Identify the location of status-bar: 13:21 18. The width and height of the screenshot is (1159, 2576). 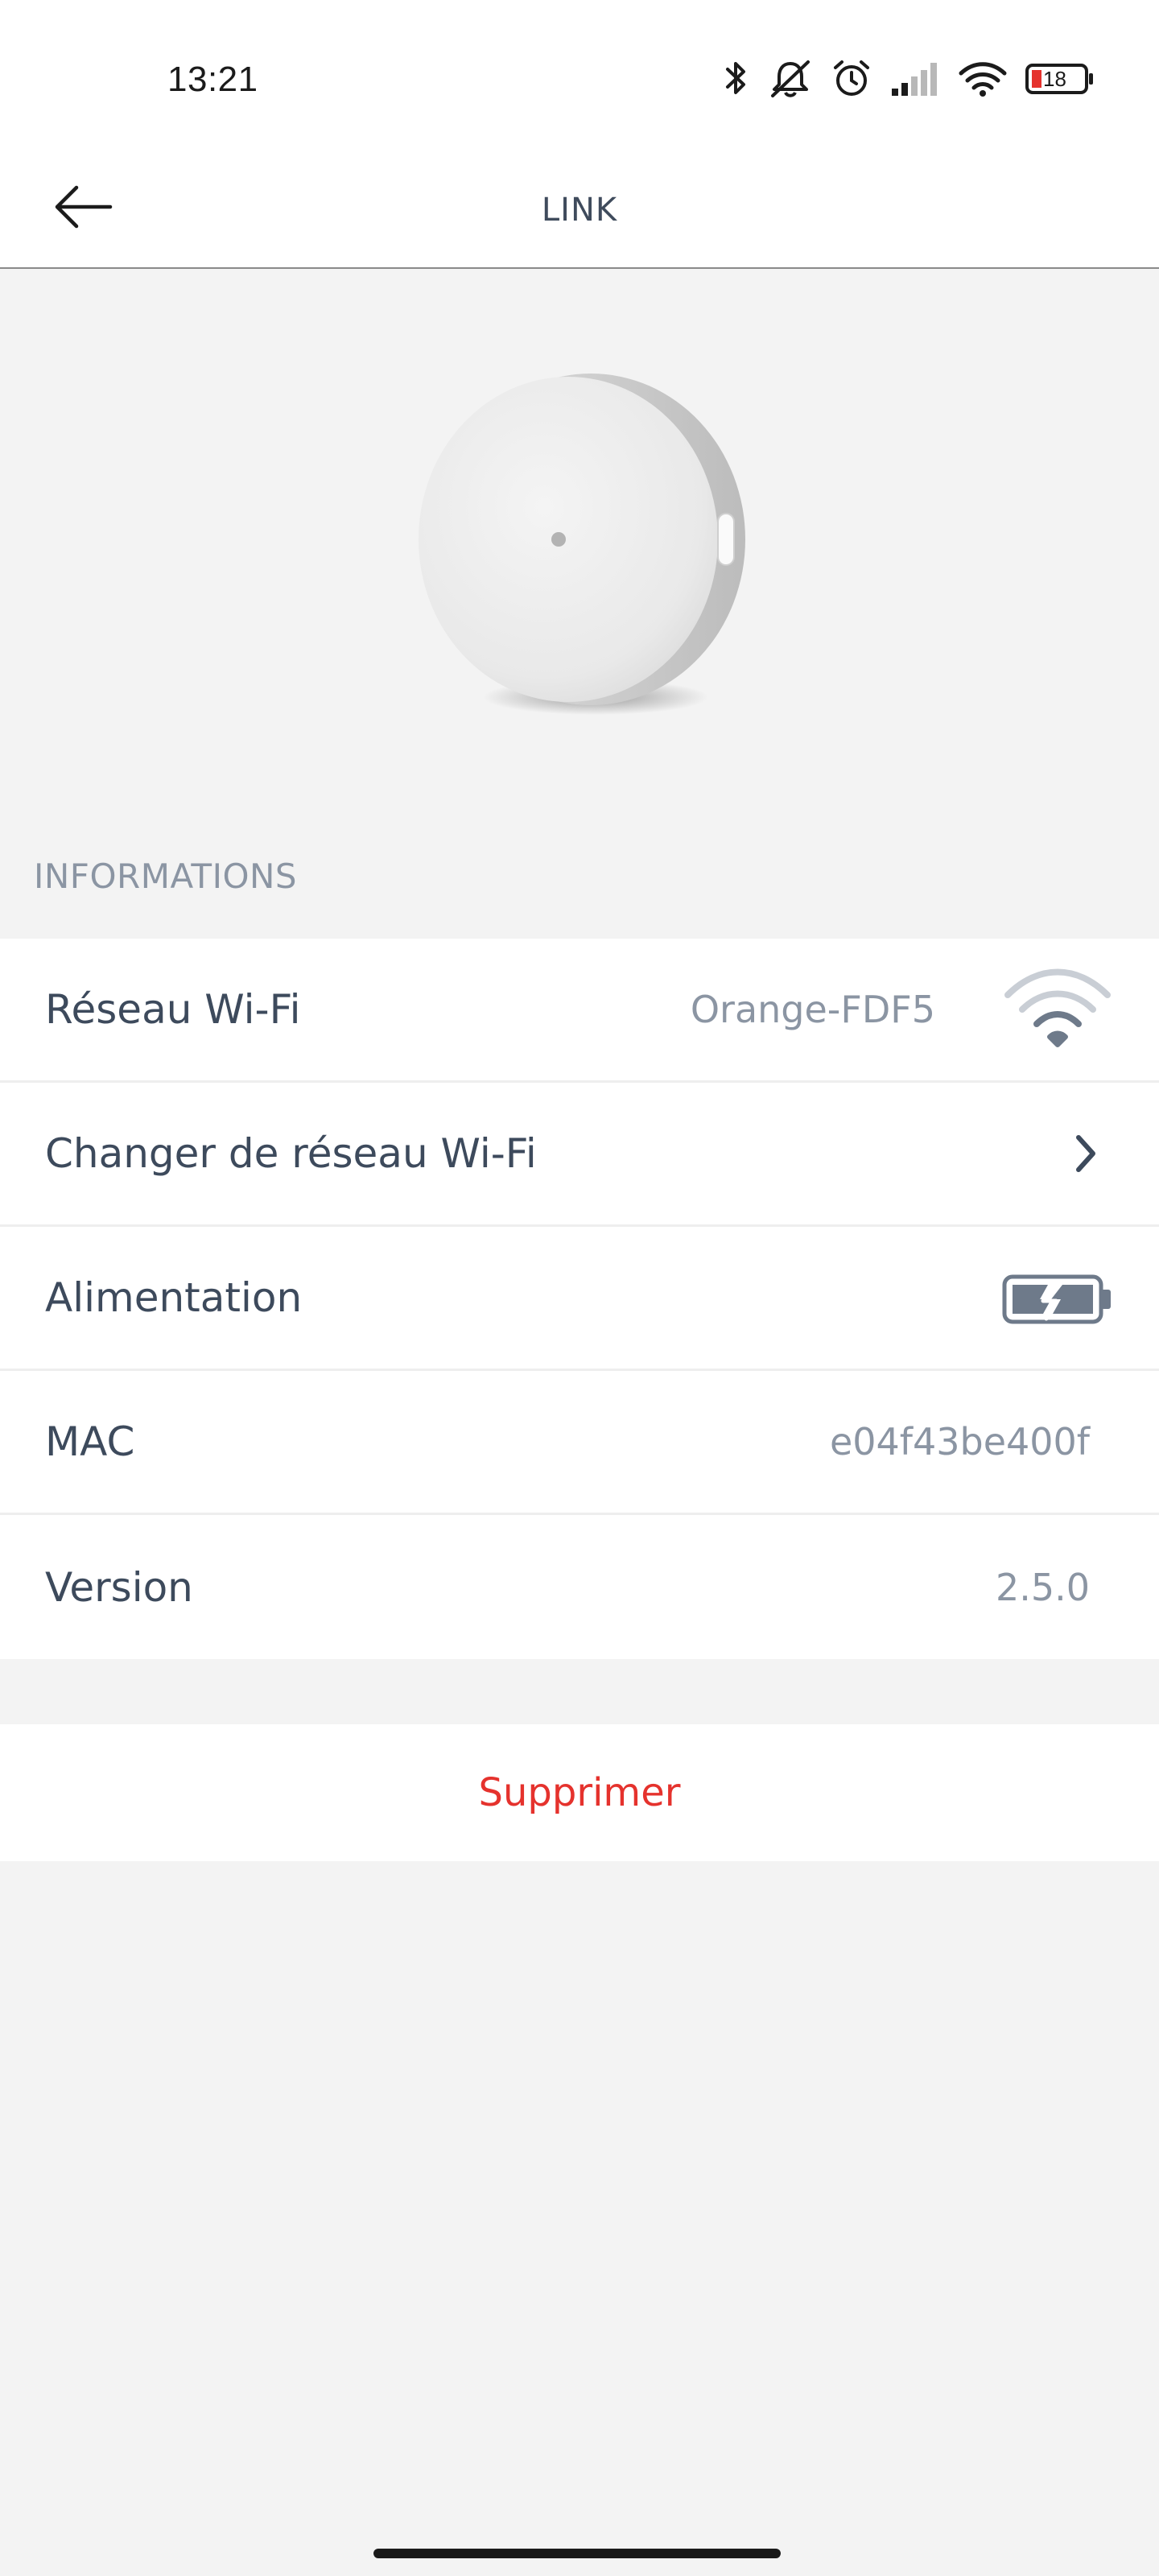
(579, 76).